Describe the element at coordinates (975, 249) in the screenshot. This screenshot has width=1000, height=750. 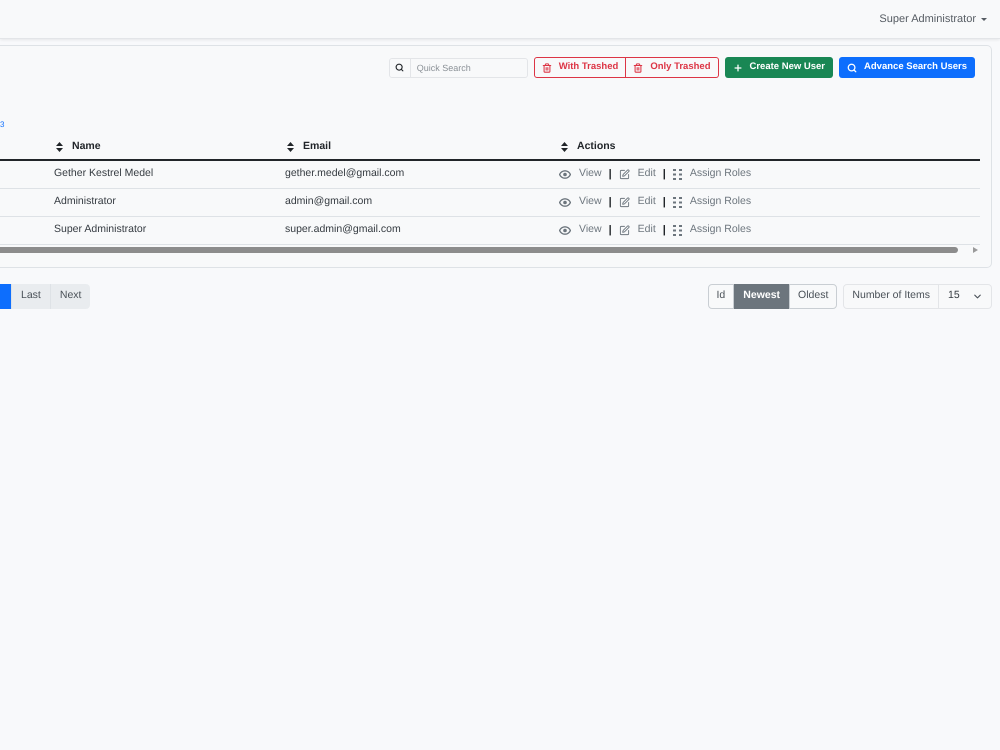
I see `scroll-right-arrow-icon` at that location.